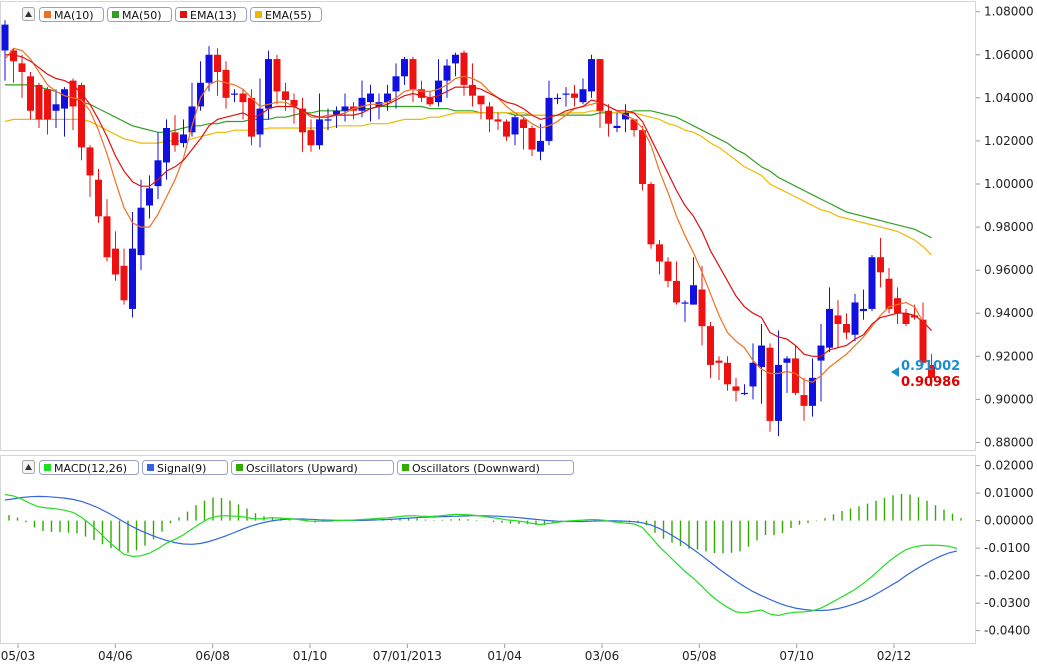 The image size is (1037, 667). What do you see at coordinates (1007, 548) in the screenshot?
I see `macd-tick-label: -0.0100` at bounding box center [1007, 548].